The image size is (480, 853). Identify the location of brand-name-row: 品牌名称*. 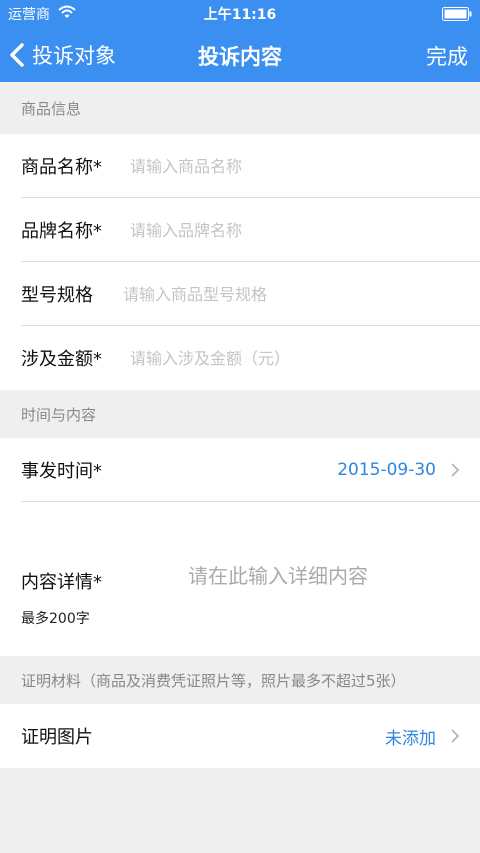
(240, 230).